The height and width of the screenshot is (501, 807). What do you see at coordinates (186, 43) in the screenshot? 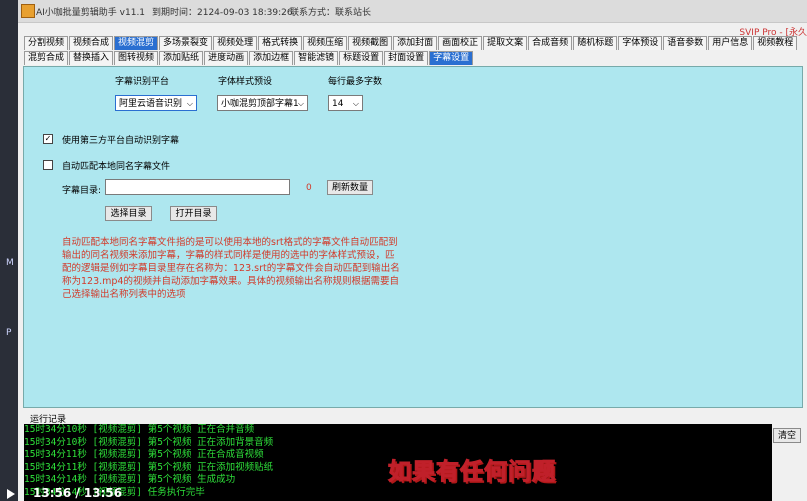
I see `main-tab-3: 多场景裂变` at bounding box center [186, 43].